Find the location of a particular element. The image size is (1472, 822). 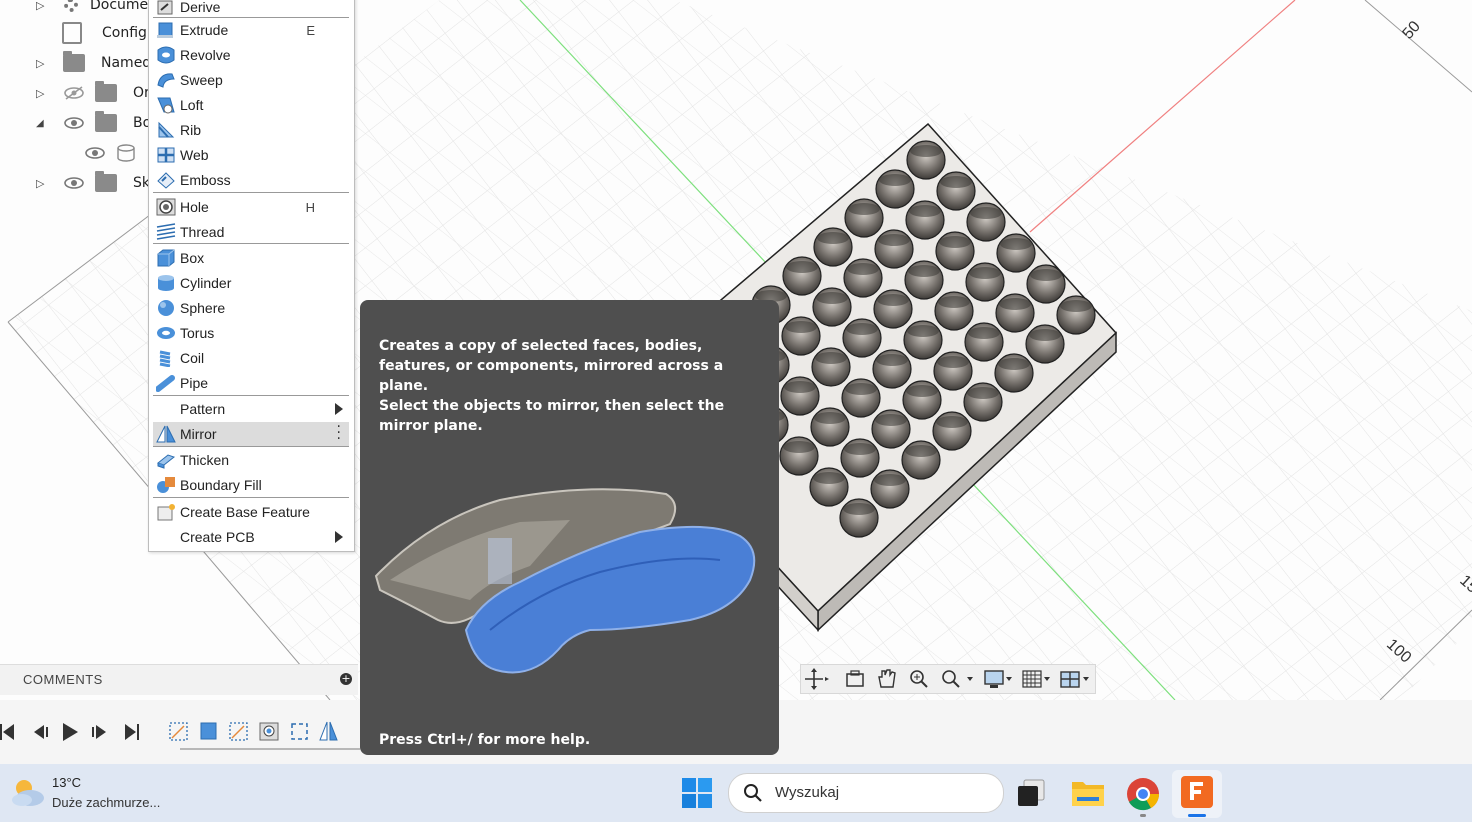

fusion-taskbar-button is located at coordinates (1197, 794).